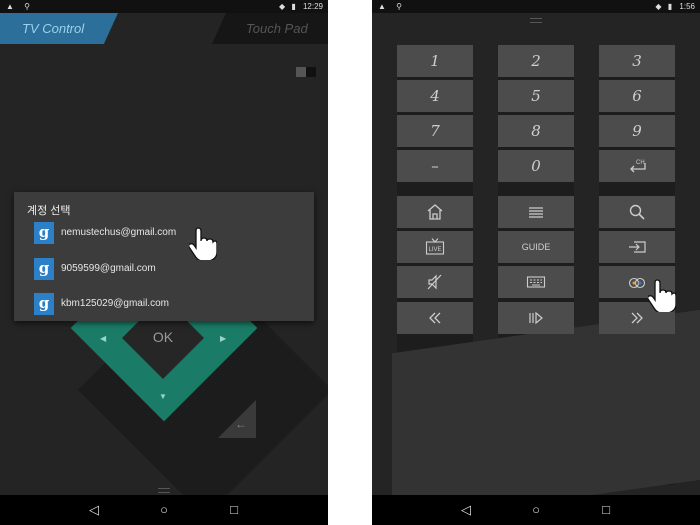  What do you see at coordinates (311, 72) in the screenshot?
I see `settings-toggle-icon-part` at bounding box center [311, 72].